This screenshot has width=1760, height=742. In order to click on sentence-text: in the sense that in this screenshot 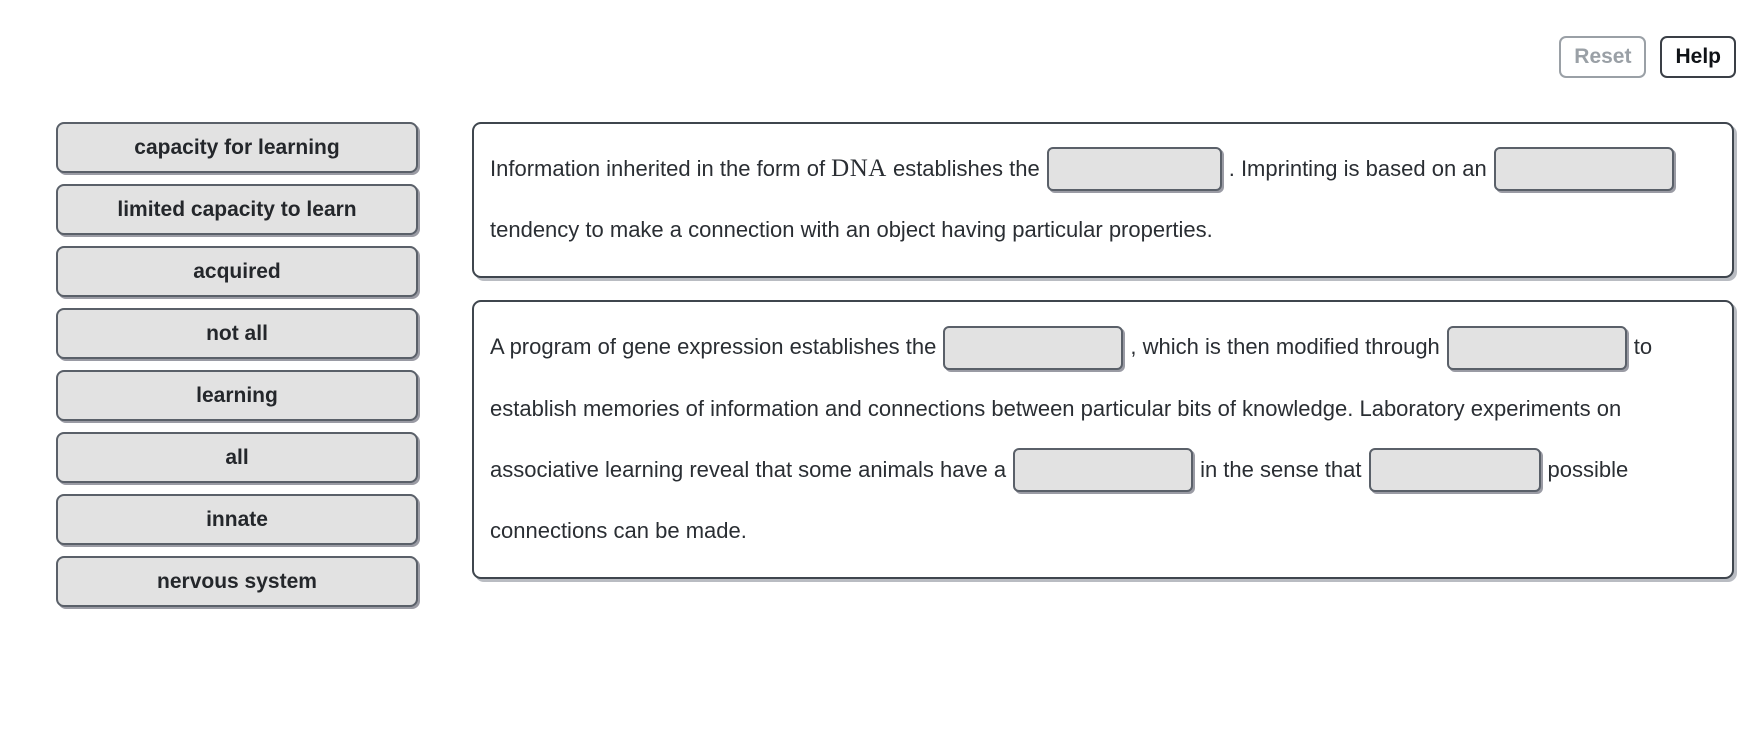, I will do `click(1281, 469)`.